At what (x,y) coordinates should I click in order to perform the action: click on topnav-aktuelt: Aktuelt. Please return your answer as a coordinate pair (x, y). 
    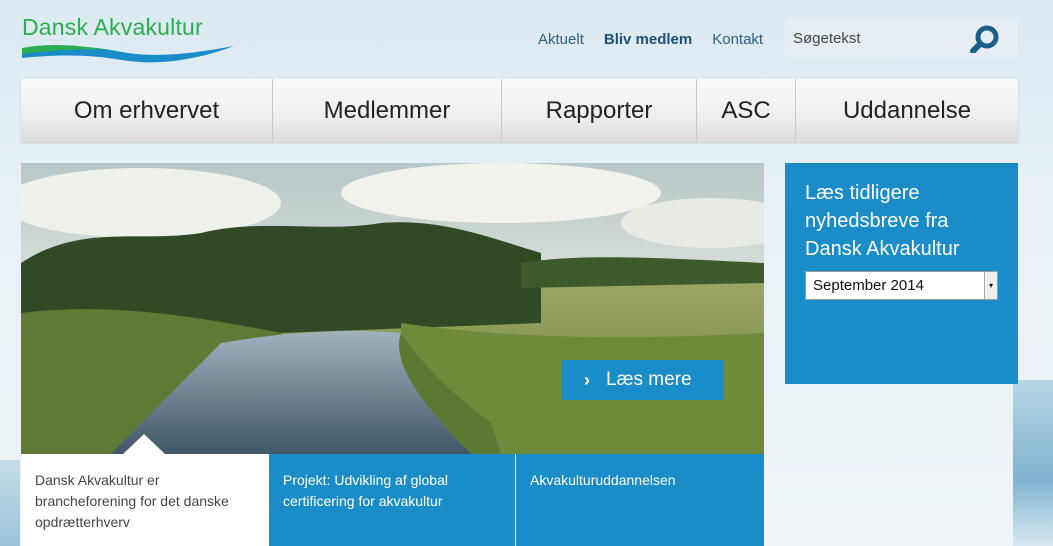
    Looking at the image, I should click on (561, 39).